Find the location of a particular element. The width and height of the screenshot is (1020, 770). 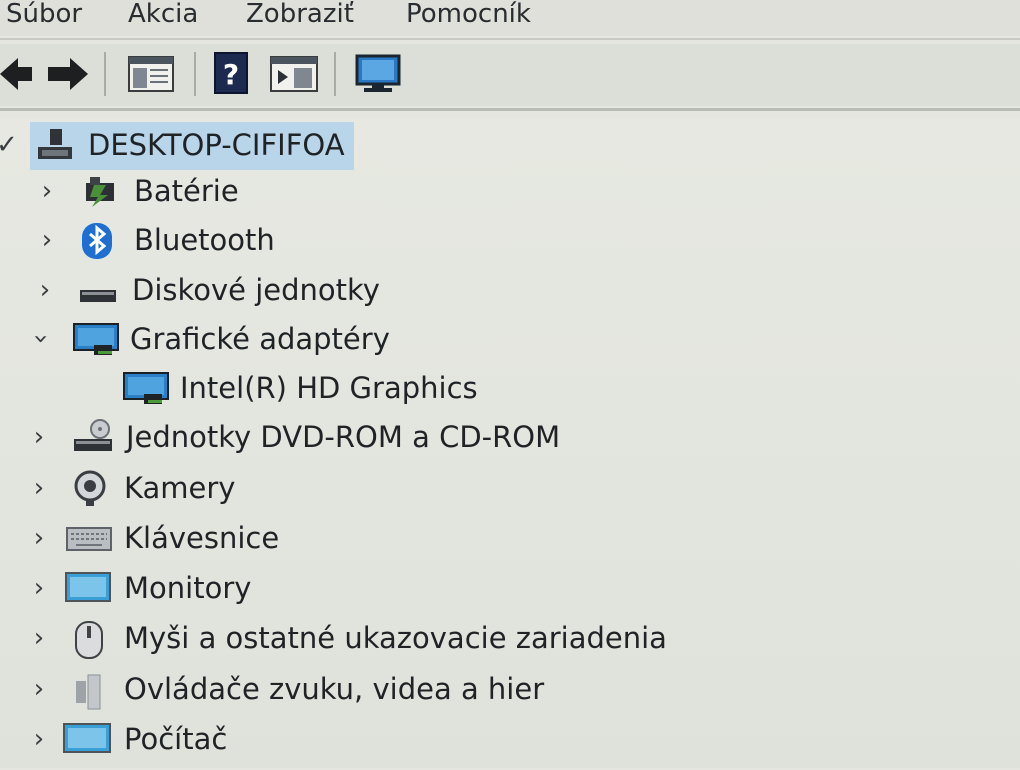

keyboard-icon is located at coordinates (89, 544).